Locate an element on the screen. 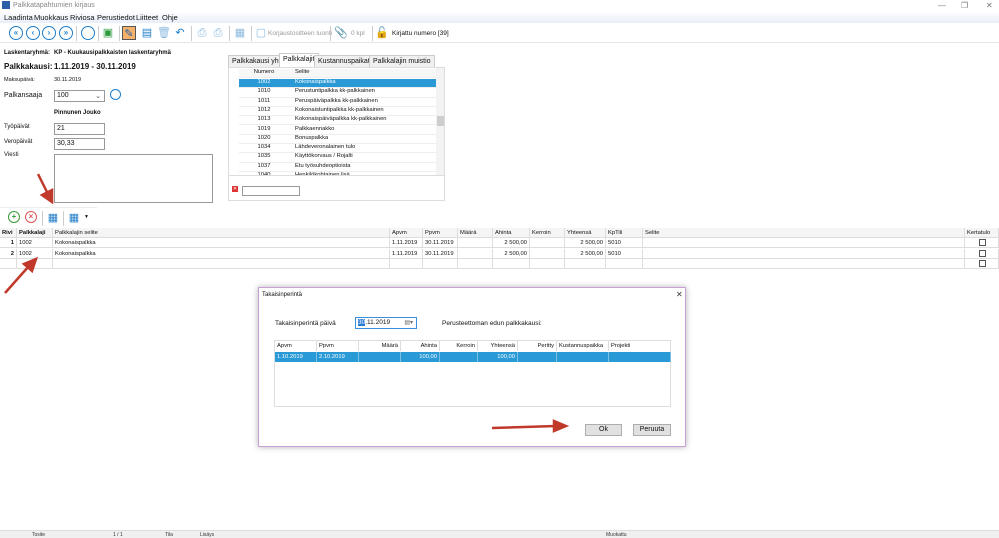  status-tosite: Tosite is located at coordinates (39, 535).